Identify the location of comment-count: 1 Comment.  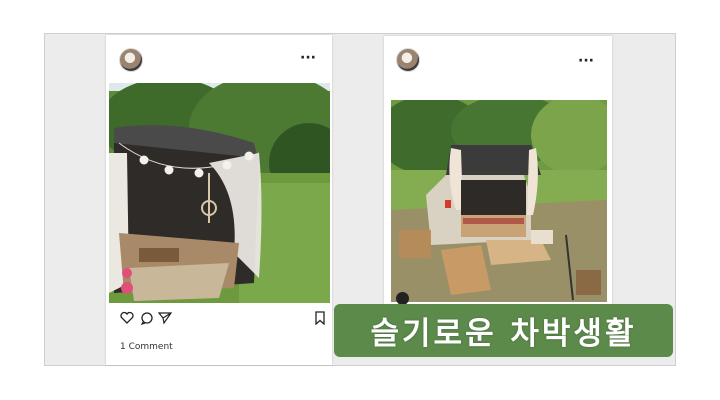
(146, 347).